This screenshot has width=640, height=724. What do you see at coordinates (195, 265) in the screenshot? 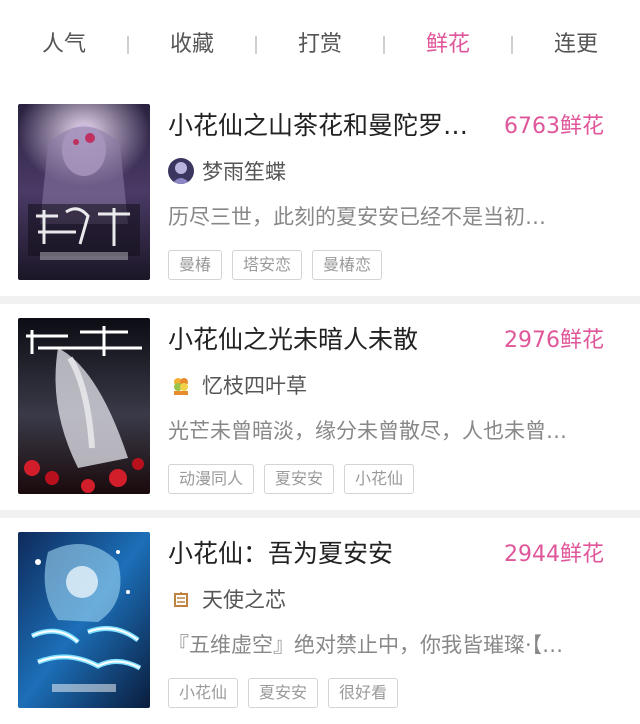
I see `tag: 曼椿` at bounding box center [195, 265].